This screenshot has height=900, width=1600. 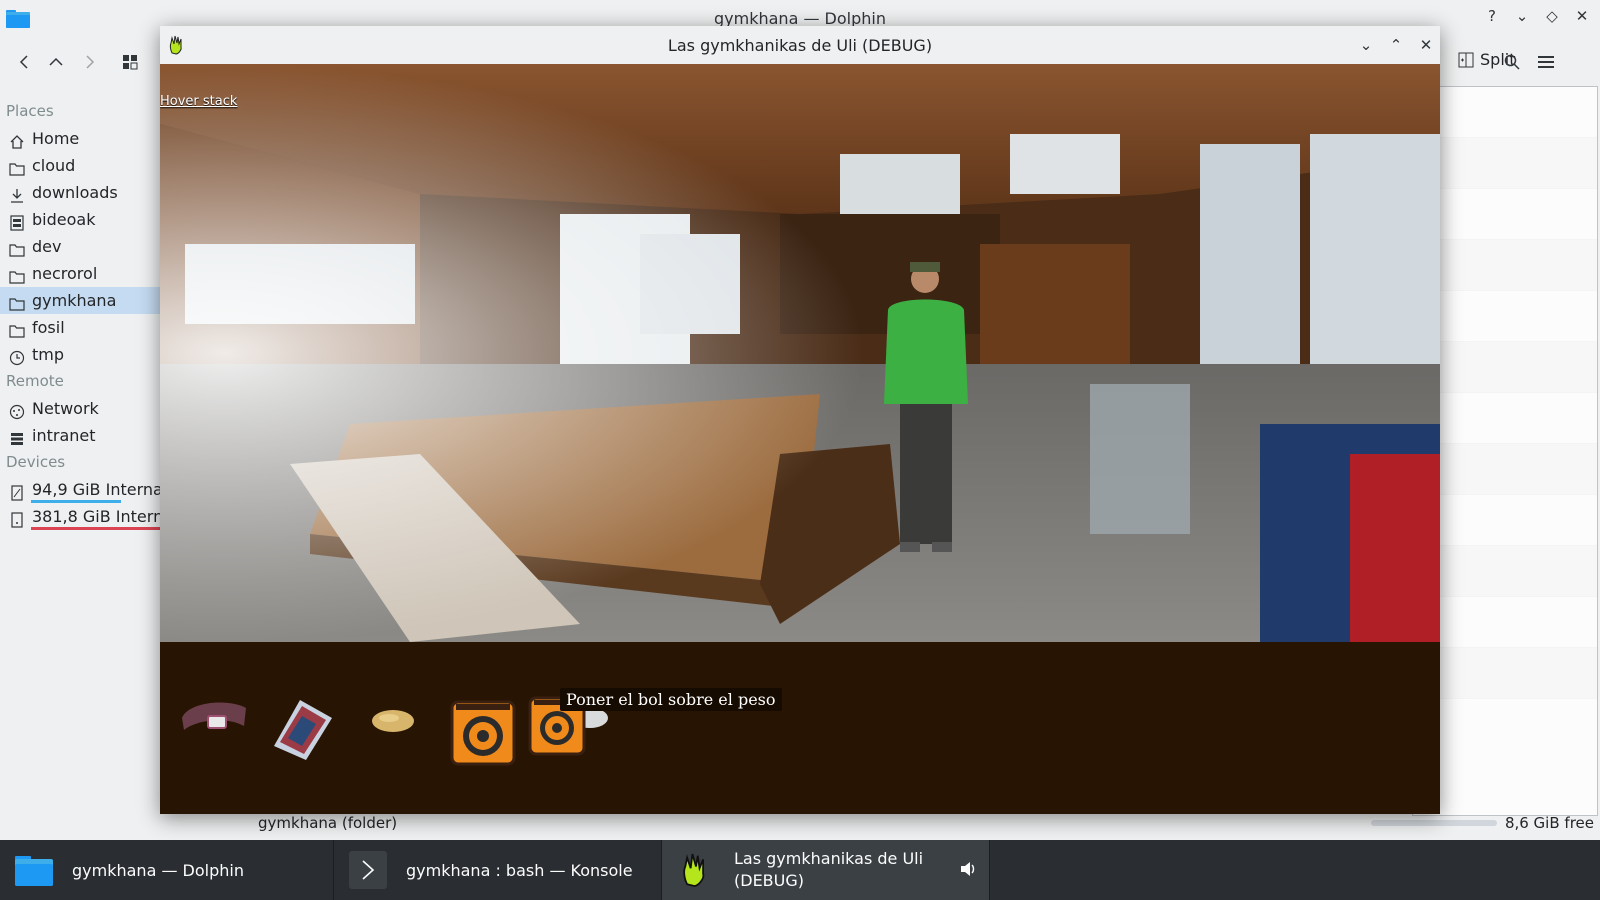 I want to click on search-icon, so click(x=1512, y=62).